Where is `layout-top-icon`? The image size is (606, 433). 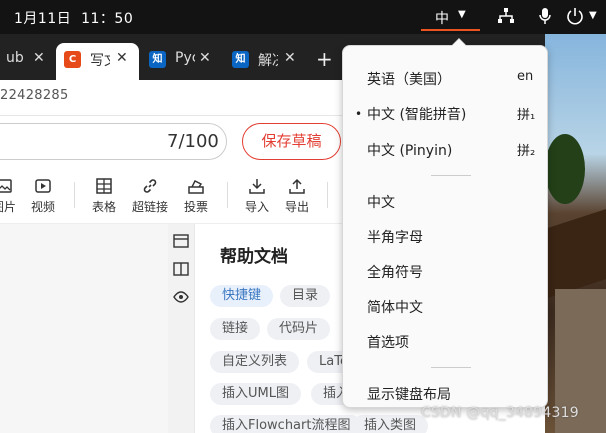 layout-top-icon is located at coordinates (181, 241).